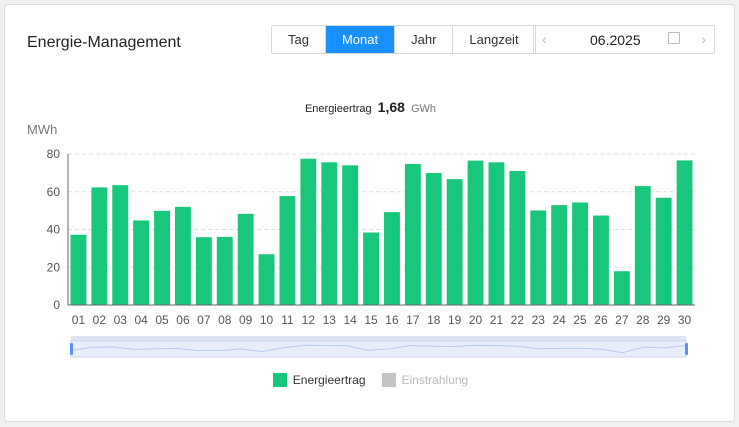 The width and height of the screenshot is (739, 427). I want to click on x-tick-label: 02, so click(100, 320).